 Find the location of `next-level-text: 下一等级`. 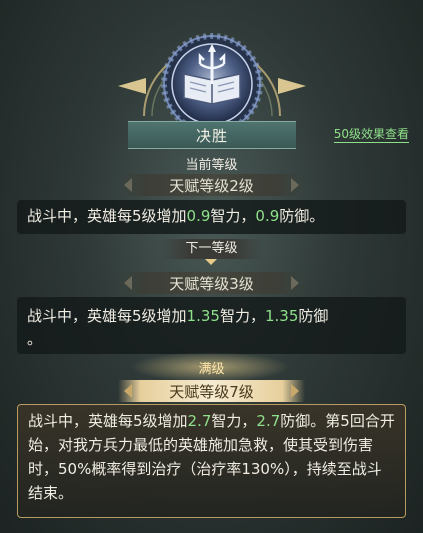

next-level-text: 下一等级 is located at coordinates (211, 248).